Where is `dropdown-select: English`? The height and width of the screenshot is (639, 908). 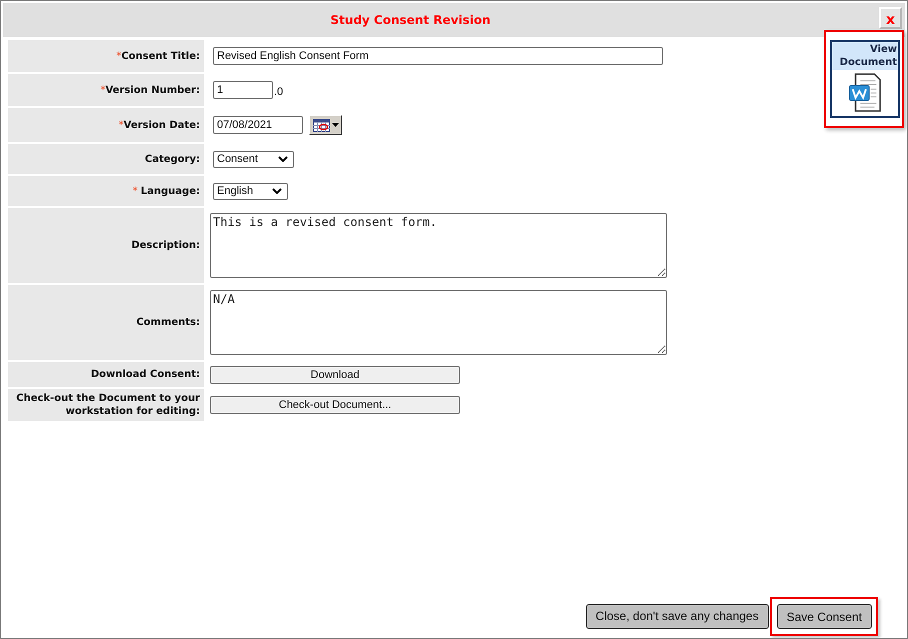
dropdown-select: English is located at coordinates (250, 191).